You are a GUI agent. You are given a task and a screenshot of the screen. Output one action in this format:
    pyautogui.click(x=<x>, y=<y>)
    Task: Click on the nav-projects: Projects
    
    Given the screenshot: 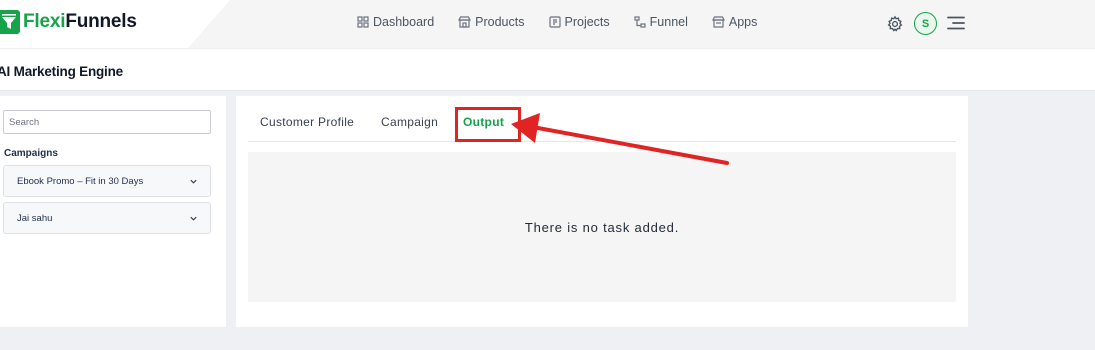 What is the action you would take?
    pyautogui.click(x=579, y=22)
    